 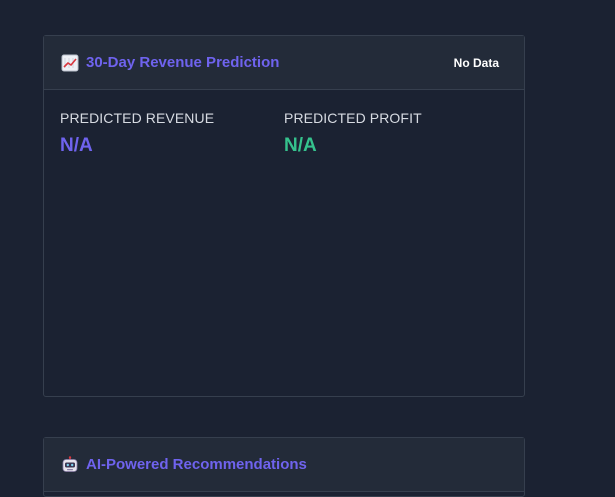 I want to click on predicted-profit-label: PREDICTED PROFIT, so click(x=353, y=118).